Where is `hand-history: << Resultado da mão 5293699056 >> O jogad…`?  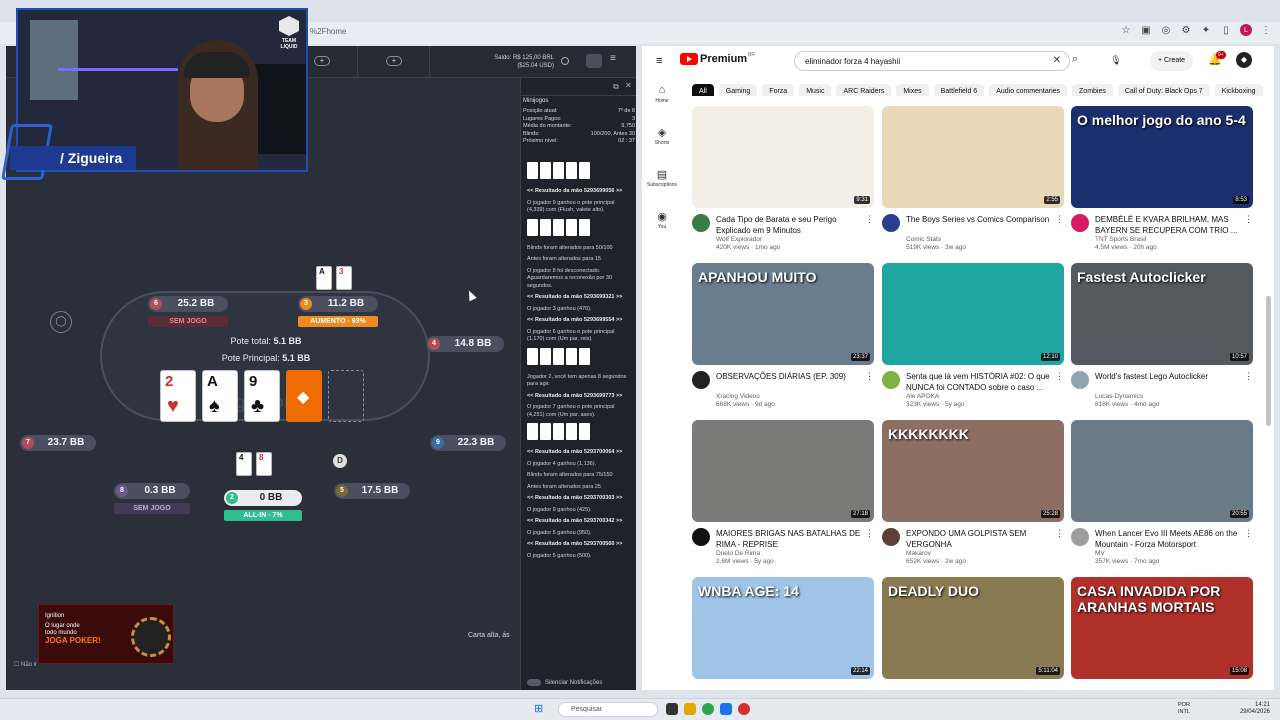
hand-history: << Resultado da mão 5293699056 >> O jogad… is located at coordinates (580, 417).